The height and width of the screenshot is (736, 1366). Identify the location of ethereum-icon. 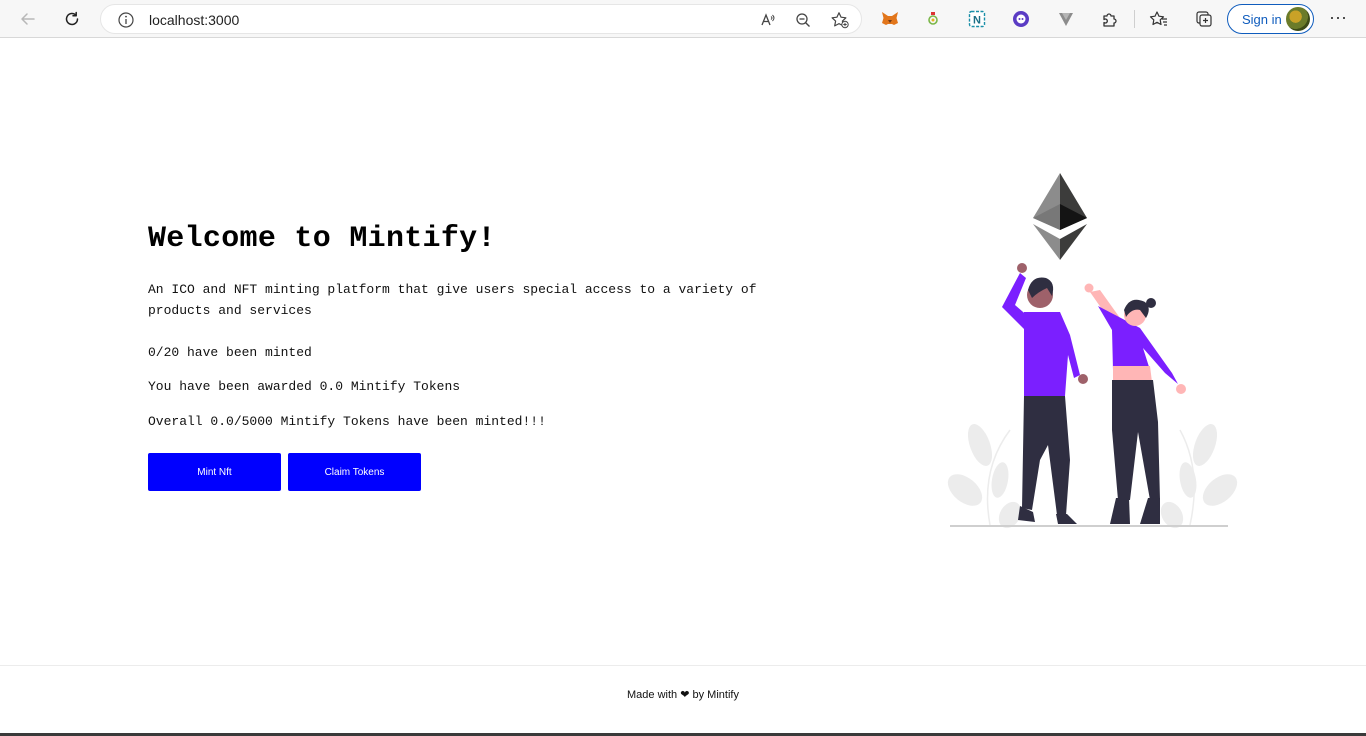
(1060, 216).